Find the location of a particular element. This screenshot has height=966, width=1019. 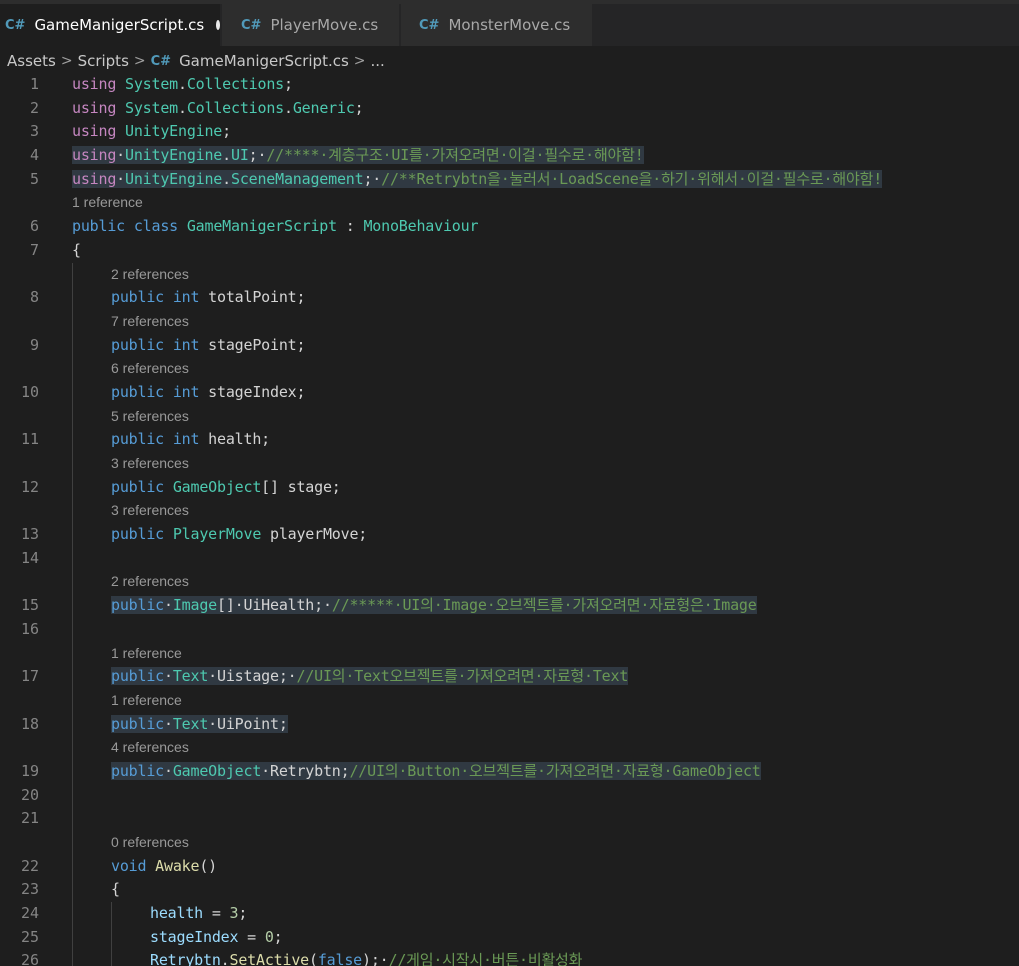

code-token: . is located at coordinates (182, 107).